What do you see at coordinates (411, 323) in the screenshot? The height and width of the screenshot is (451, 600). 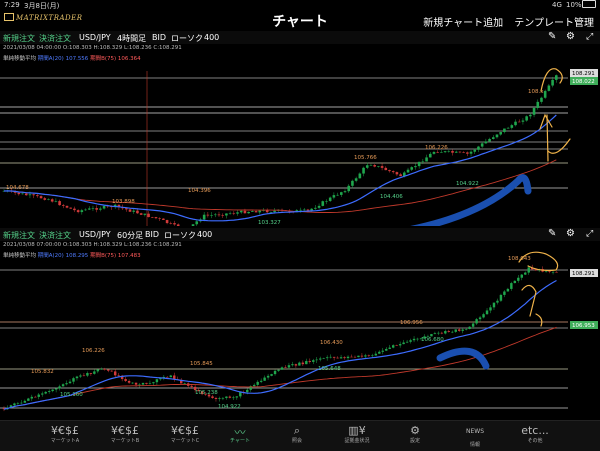 I see `price-label: 106.956` at bounding box center [411, 323].